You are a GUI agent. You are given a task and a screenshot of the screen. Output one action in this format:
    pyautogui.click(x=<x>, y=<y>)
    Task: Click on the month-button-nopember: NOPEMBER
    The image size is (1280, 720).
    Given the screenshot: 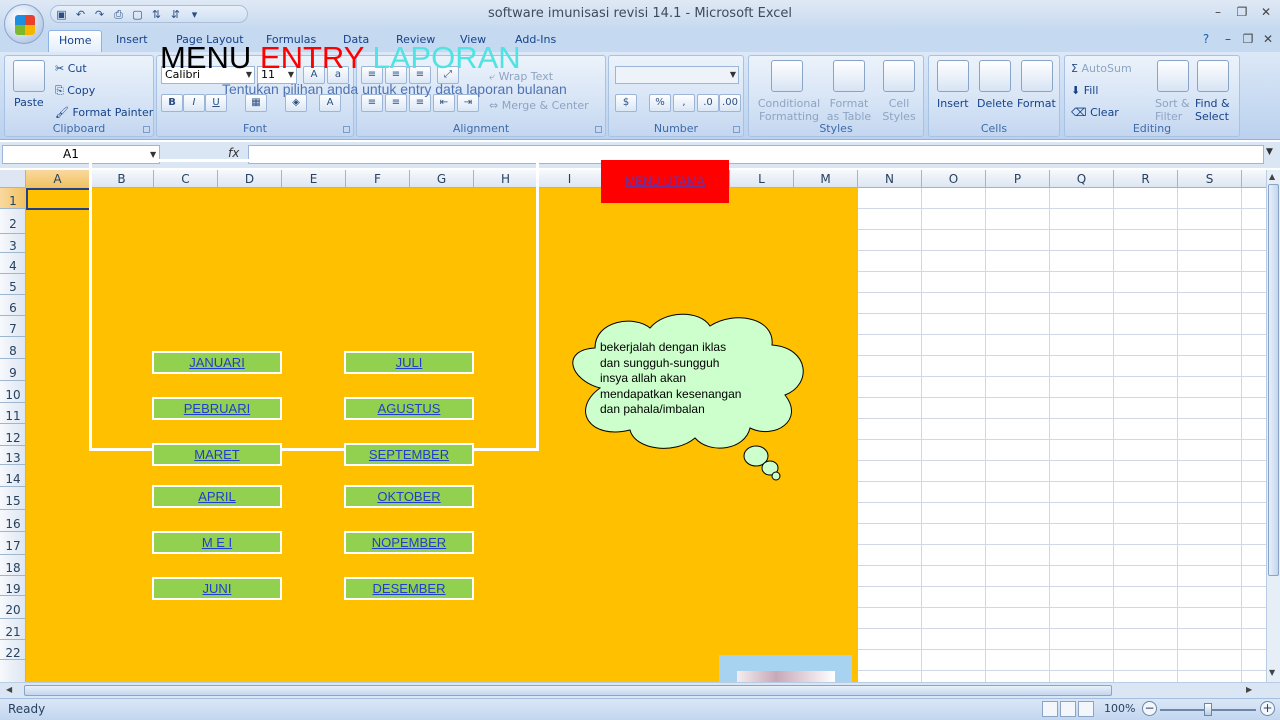 What is the action you would take?
    pyautogui.click(x=409, y=542)
    